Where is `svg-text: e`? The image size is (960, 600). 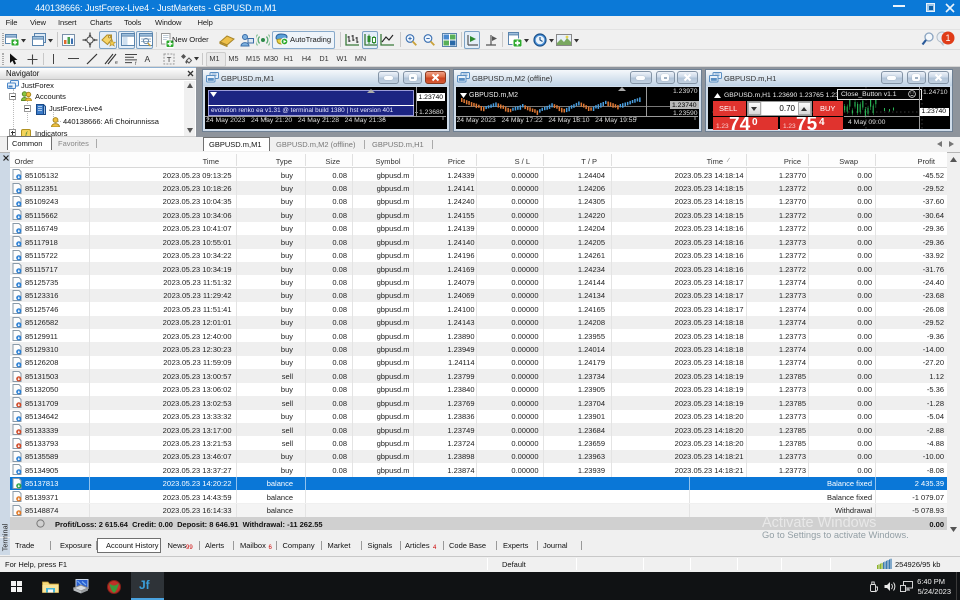 svg-text: e is located at coordinates (116, 62).